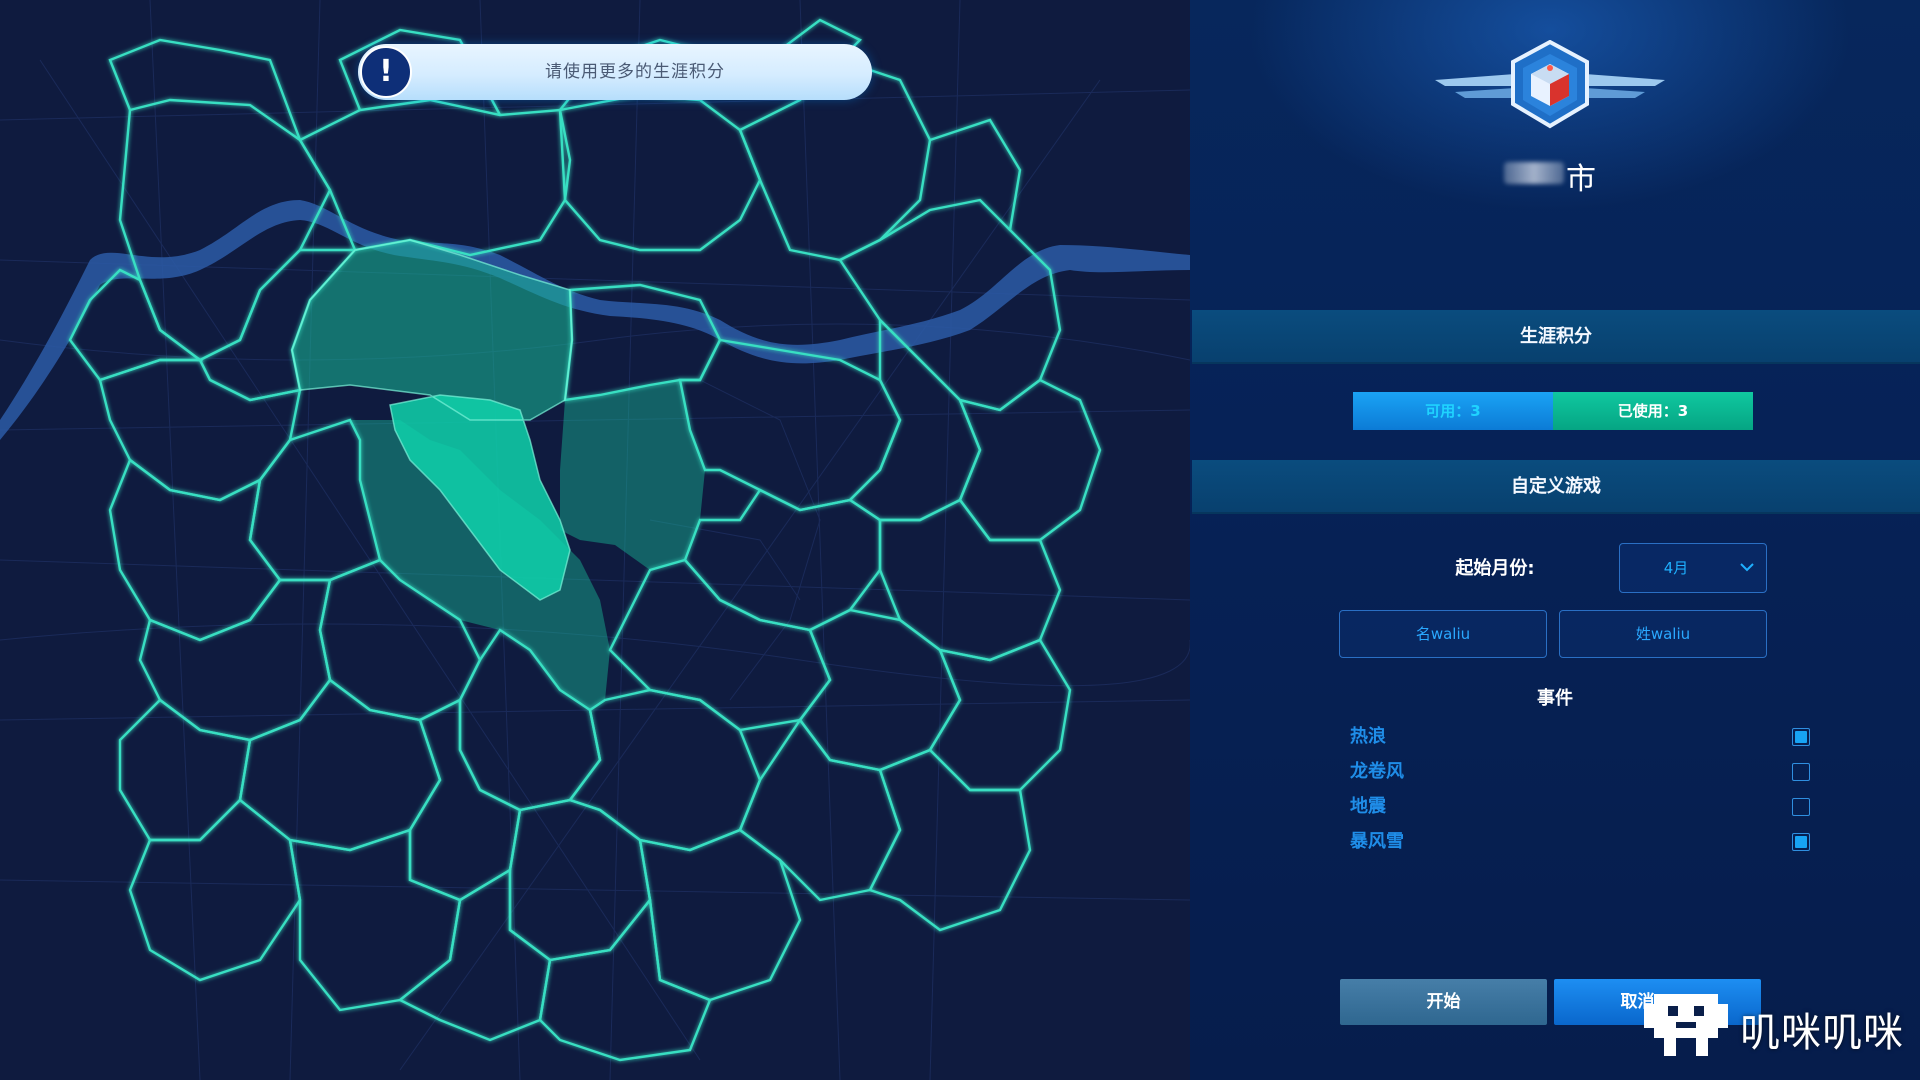 The width and height of the screenshot is (1920, 1080). Describe the element at coordinates (1747, 567) in the screenshot. I see `chevron-down-icon` at that location.